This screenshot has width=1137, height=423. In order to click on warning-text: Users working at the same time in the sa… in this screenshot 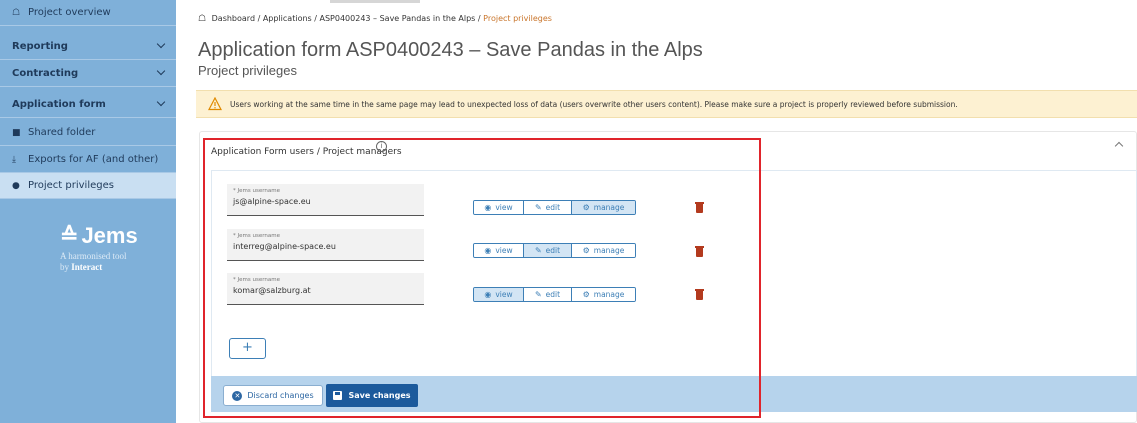, I will do `click(594, 104)`.